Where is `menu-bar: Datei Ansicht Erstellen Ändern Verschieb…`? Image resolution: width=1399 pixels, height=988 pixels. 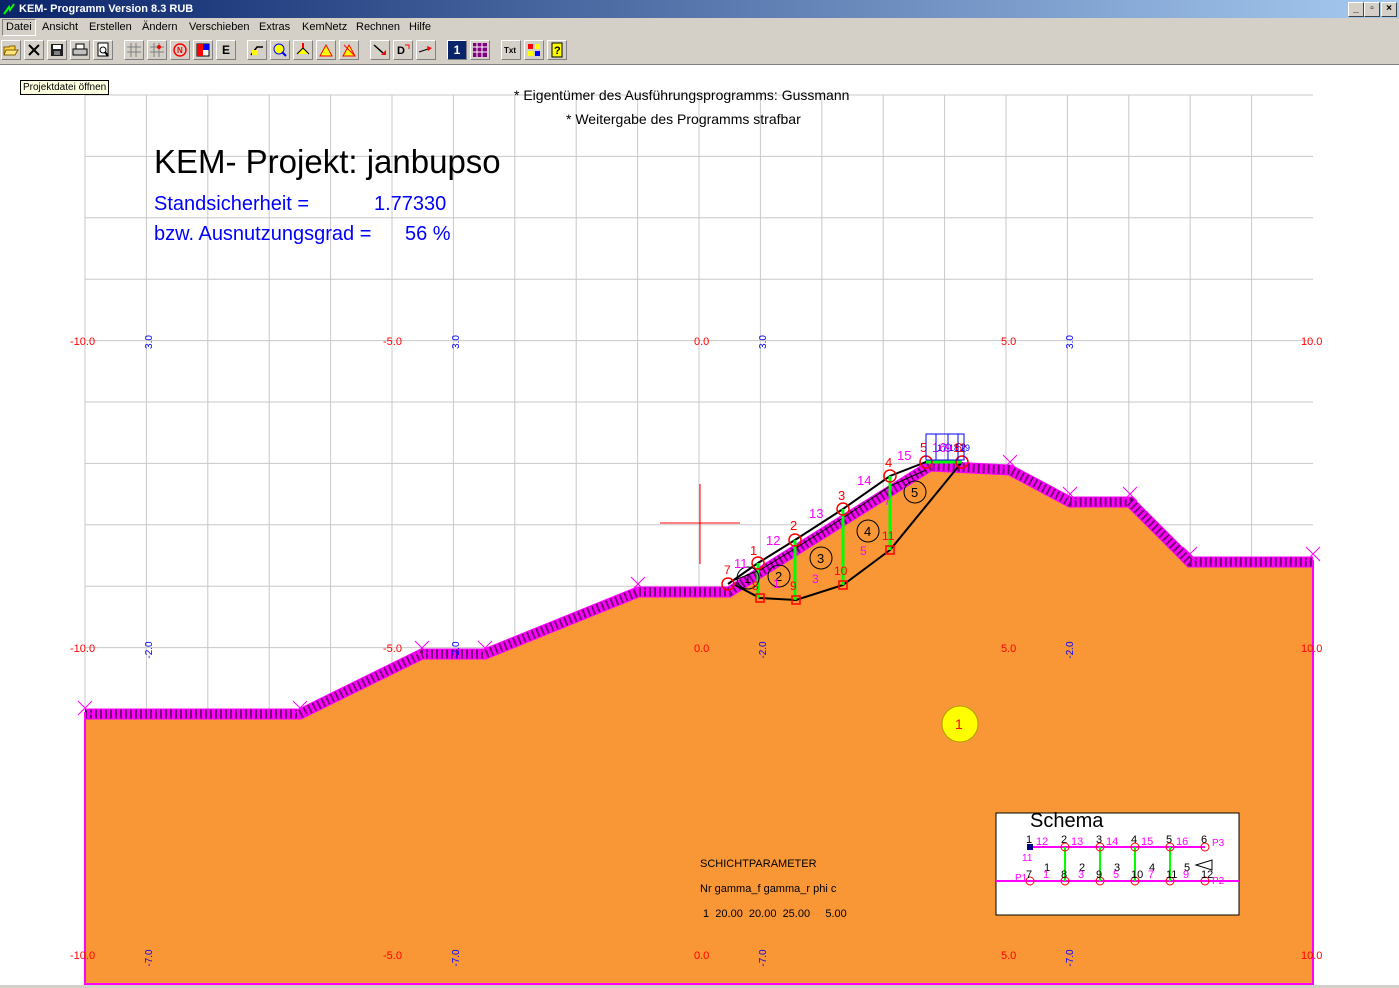 menu-bar: Datei Ansicht Erstellen Ändern Verschieb… is located at coordinates (699, 27).